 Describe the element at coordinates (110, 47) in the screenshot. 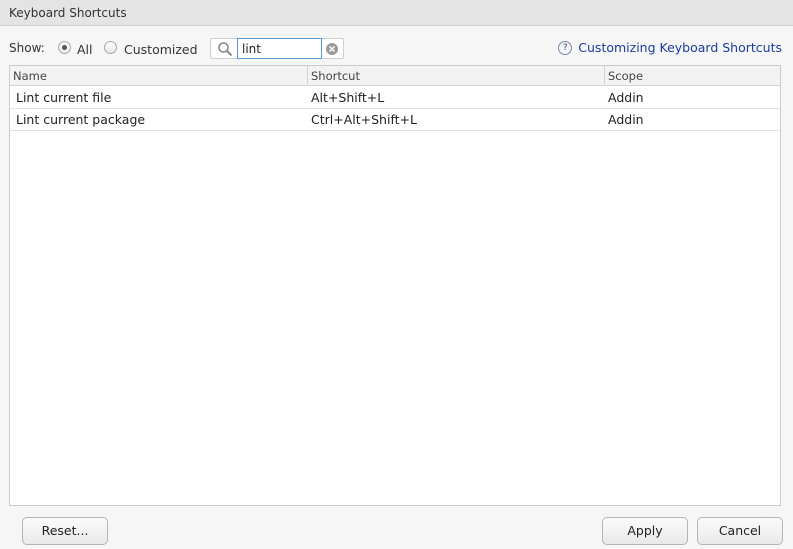

I see `radio-customized` at that location.